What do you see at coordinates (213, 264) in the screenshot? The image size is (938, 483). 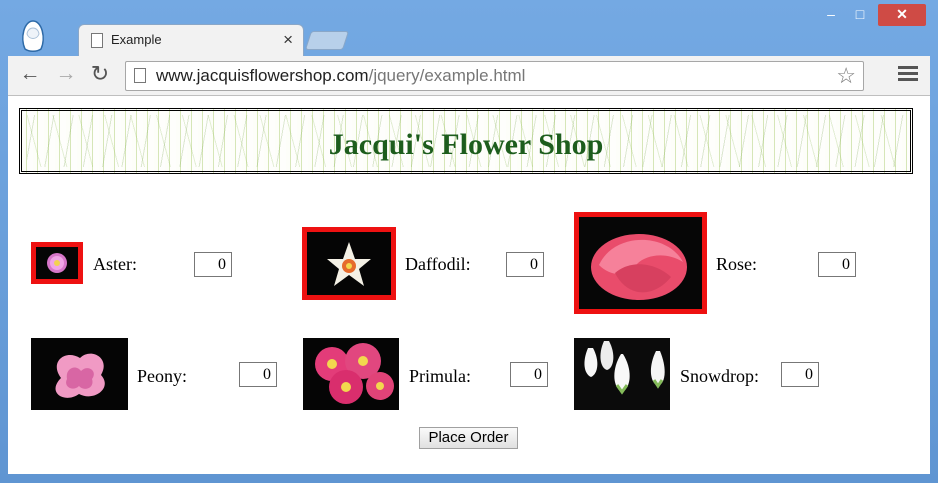 I see `quantity-input-aster: 0` at bounding box center [213, 264].